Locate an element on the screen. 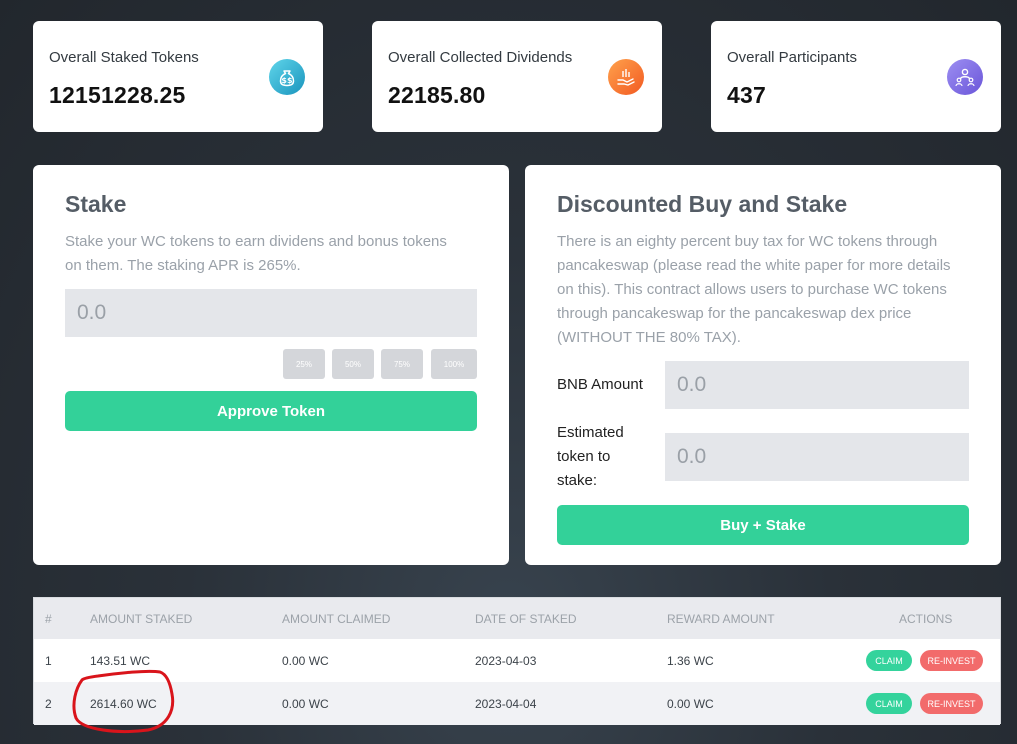  stat-card-dividends: Overall Collected Dividends 22185.80 is located at coordinates (517, 76).